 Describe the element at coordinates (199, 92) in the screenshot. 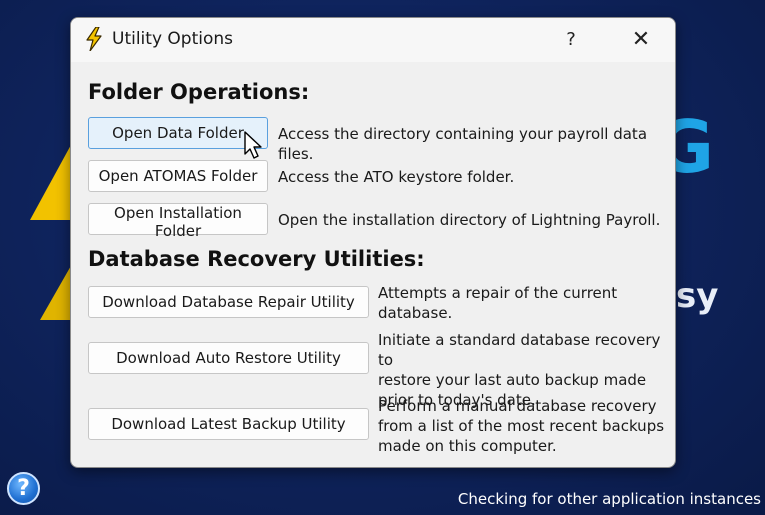

I see `folder-operations-heading: Folder Operations:` at that location.